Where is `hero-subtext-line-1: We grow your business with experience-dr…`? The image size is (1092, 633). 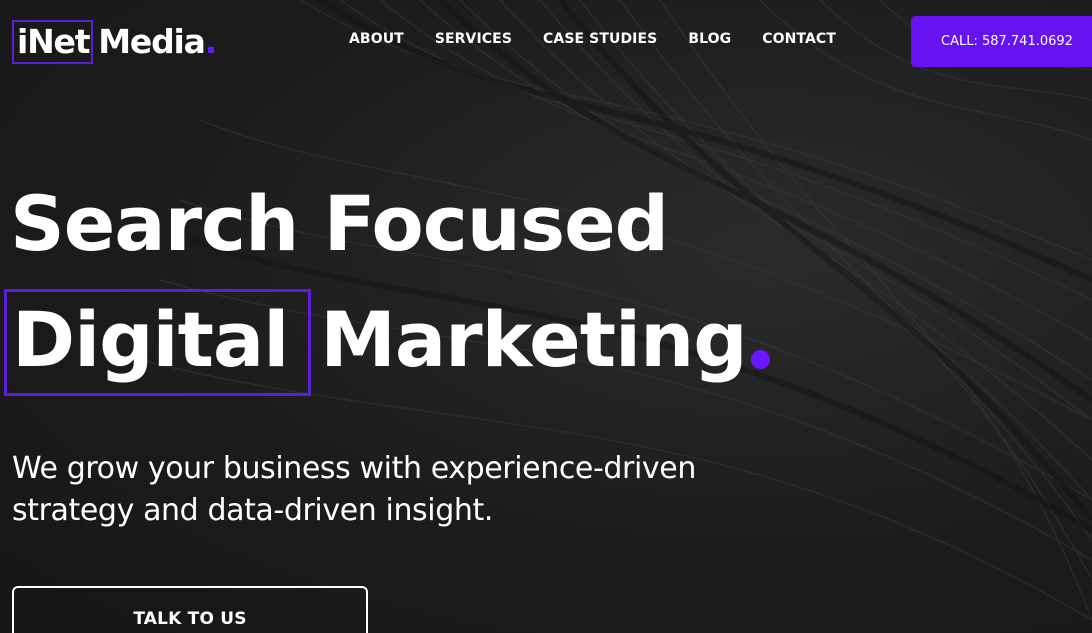 hero-subtext-line-1: We grow your business with experience-dr… is located at coordinates (354, 468).